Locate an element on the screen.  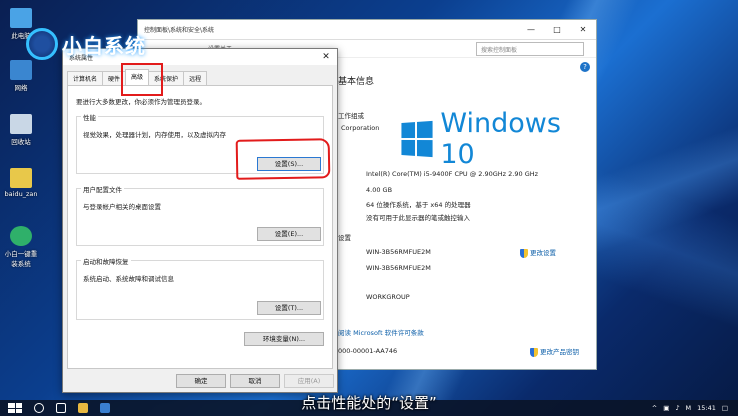
tab-remote: 远程 is located at coordinates (195, 78).